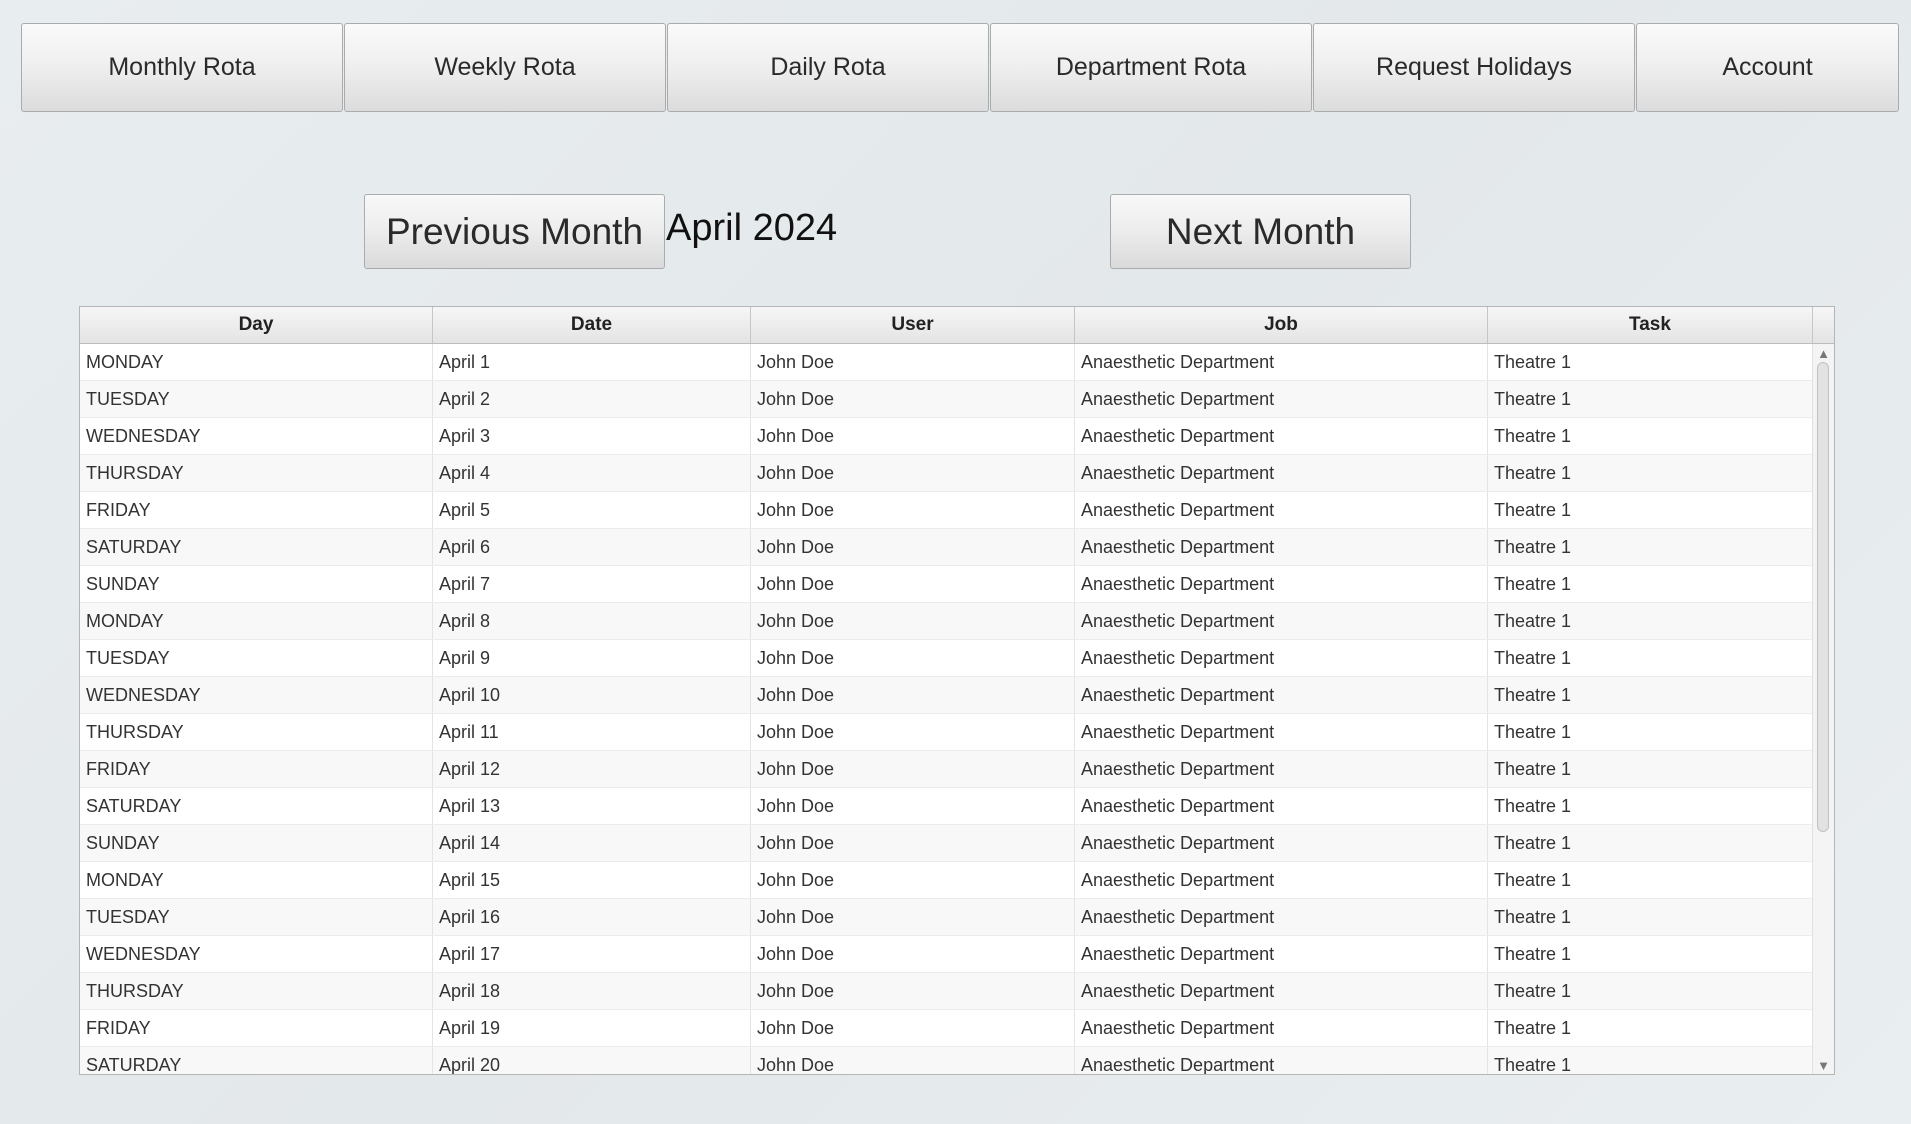  Describe the element at coordinates (592, 547) in the screenshot. I see `cell-date: April 6` at that location.